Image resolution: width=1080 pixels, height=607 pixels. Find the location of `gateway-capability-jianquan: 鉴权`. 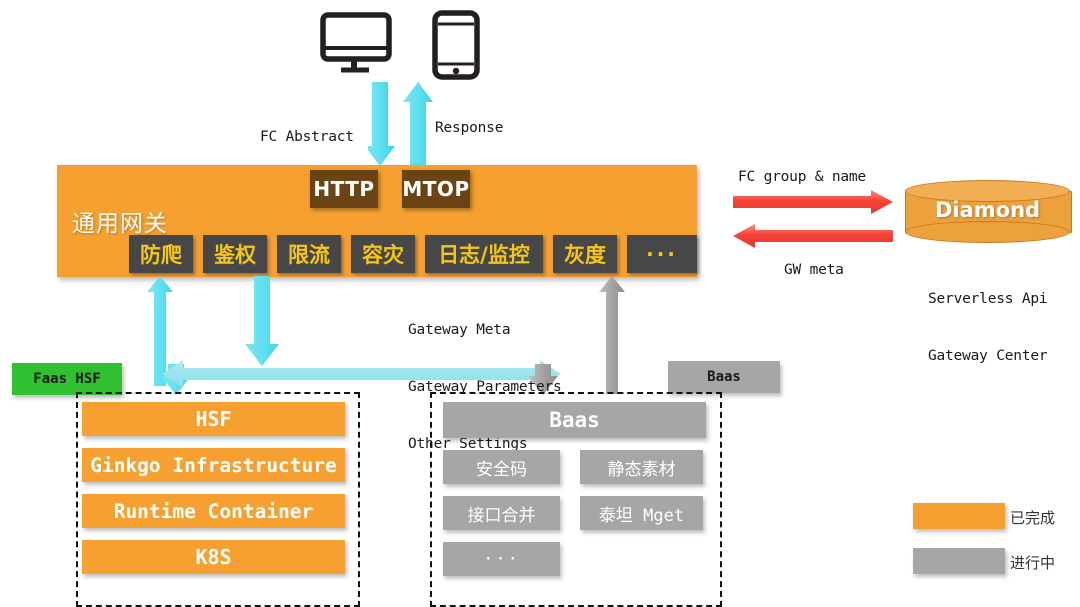

gateway-capability-jianquan: 鉴权 is located at coordinates (235, 254).